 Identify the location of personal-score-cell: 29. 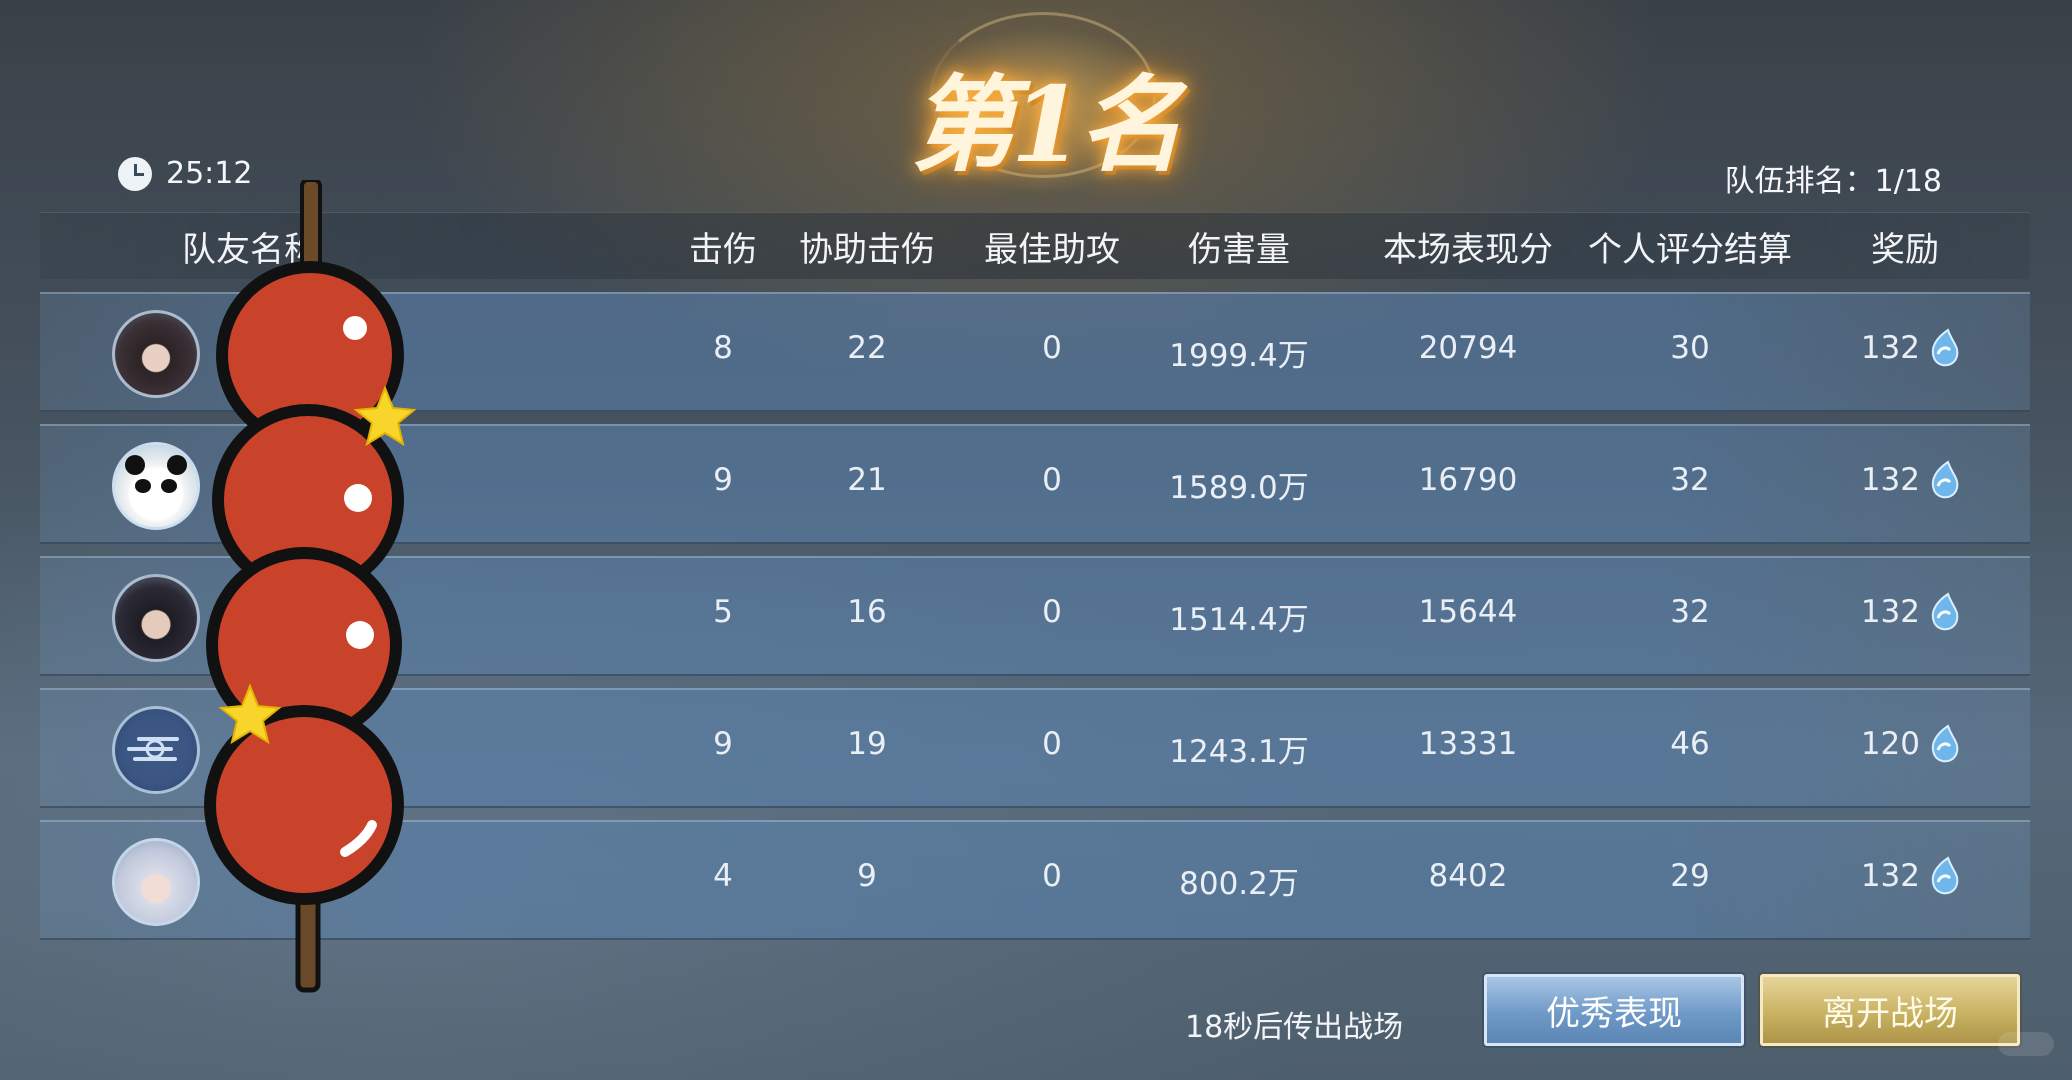
(1690, 876).